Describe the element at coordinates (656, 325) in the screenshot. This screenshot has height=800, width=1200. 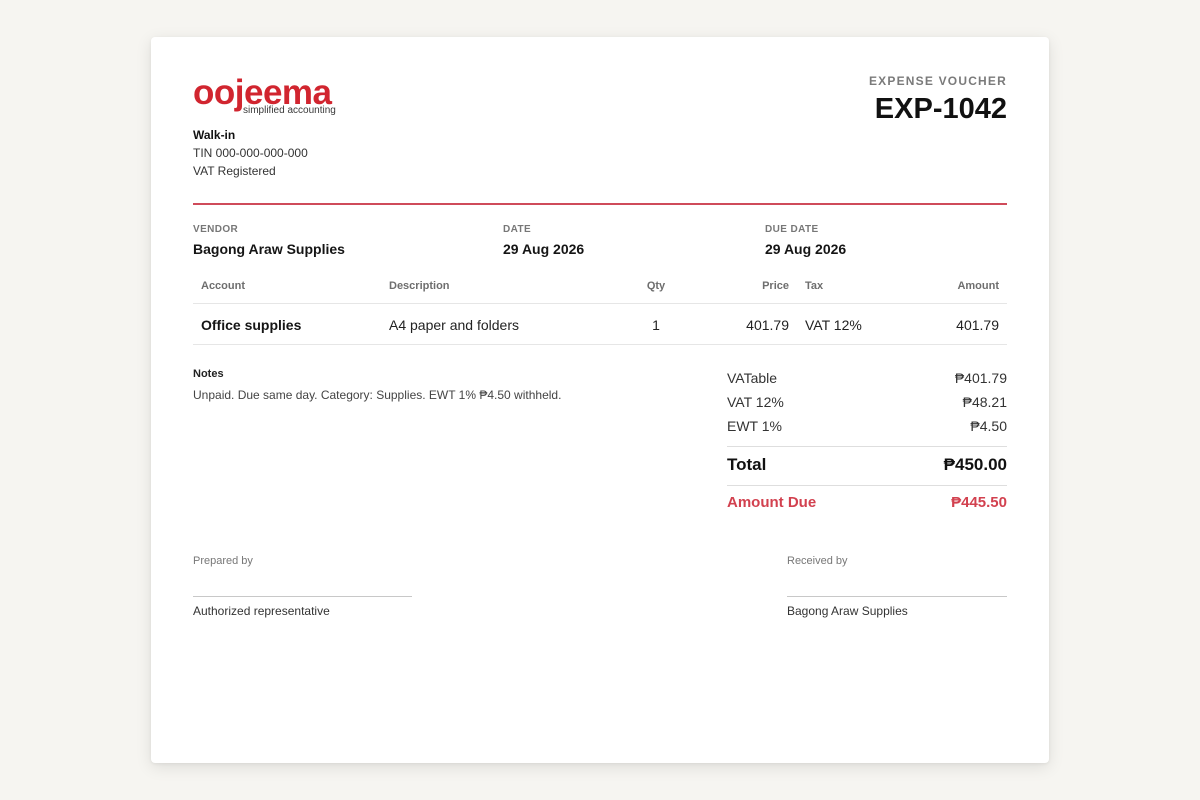
I see `row-qty: 1` at that location.